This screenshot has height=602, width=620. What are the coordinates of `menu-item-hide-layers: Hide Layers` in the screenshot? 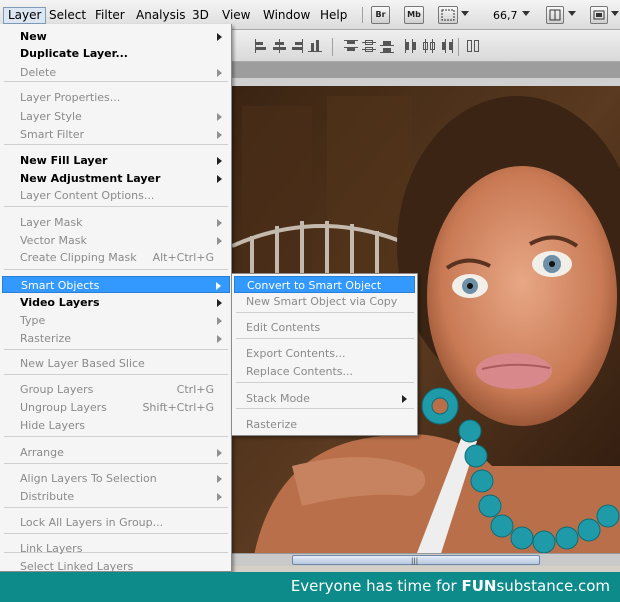 It's located at (116, 425).